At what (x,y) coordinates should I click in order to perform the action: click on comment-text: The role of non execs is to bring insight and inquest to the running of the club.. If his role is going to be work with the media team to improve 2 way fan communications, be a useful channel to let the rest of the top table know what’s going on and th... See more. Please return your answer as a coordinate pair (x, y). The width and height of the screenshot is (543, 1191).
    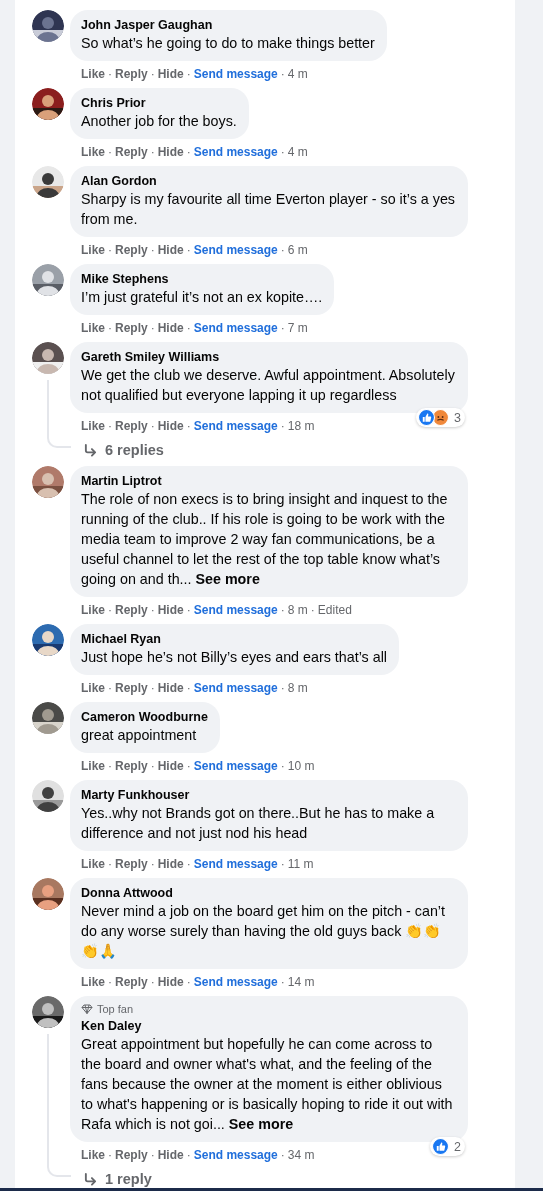
    Looking at the image, I should click on (265, 539).